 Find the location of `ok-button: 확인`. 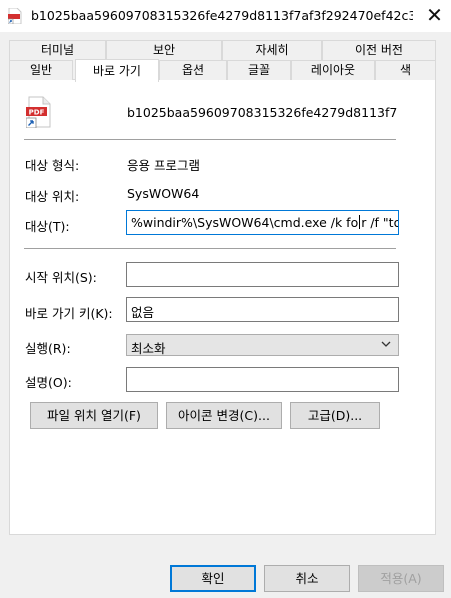

ok-button: 확인 is located at coordinates (213, 578).